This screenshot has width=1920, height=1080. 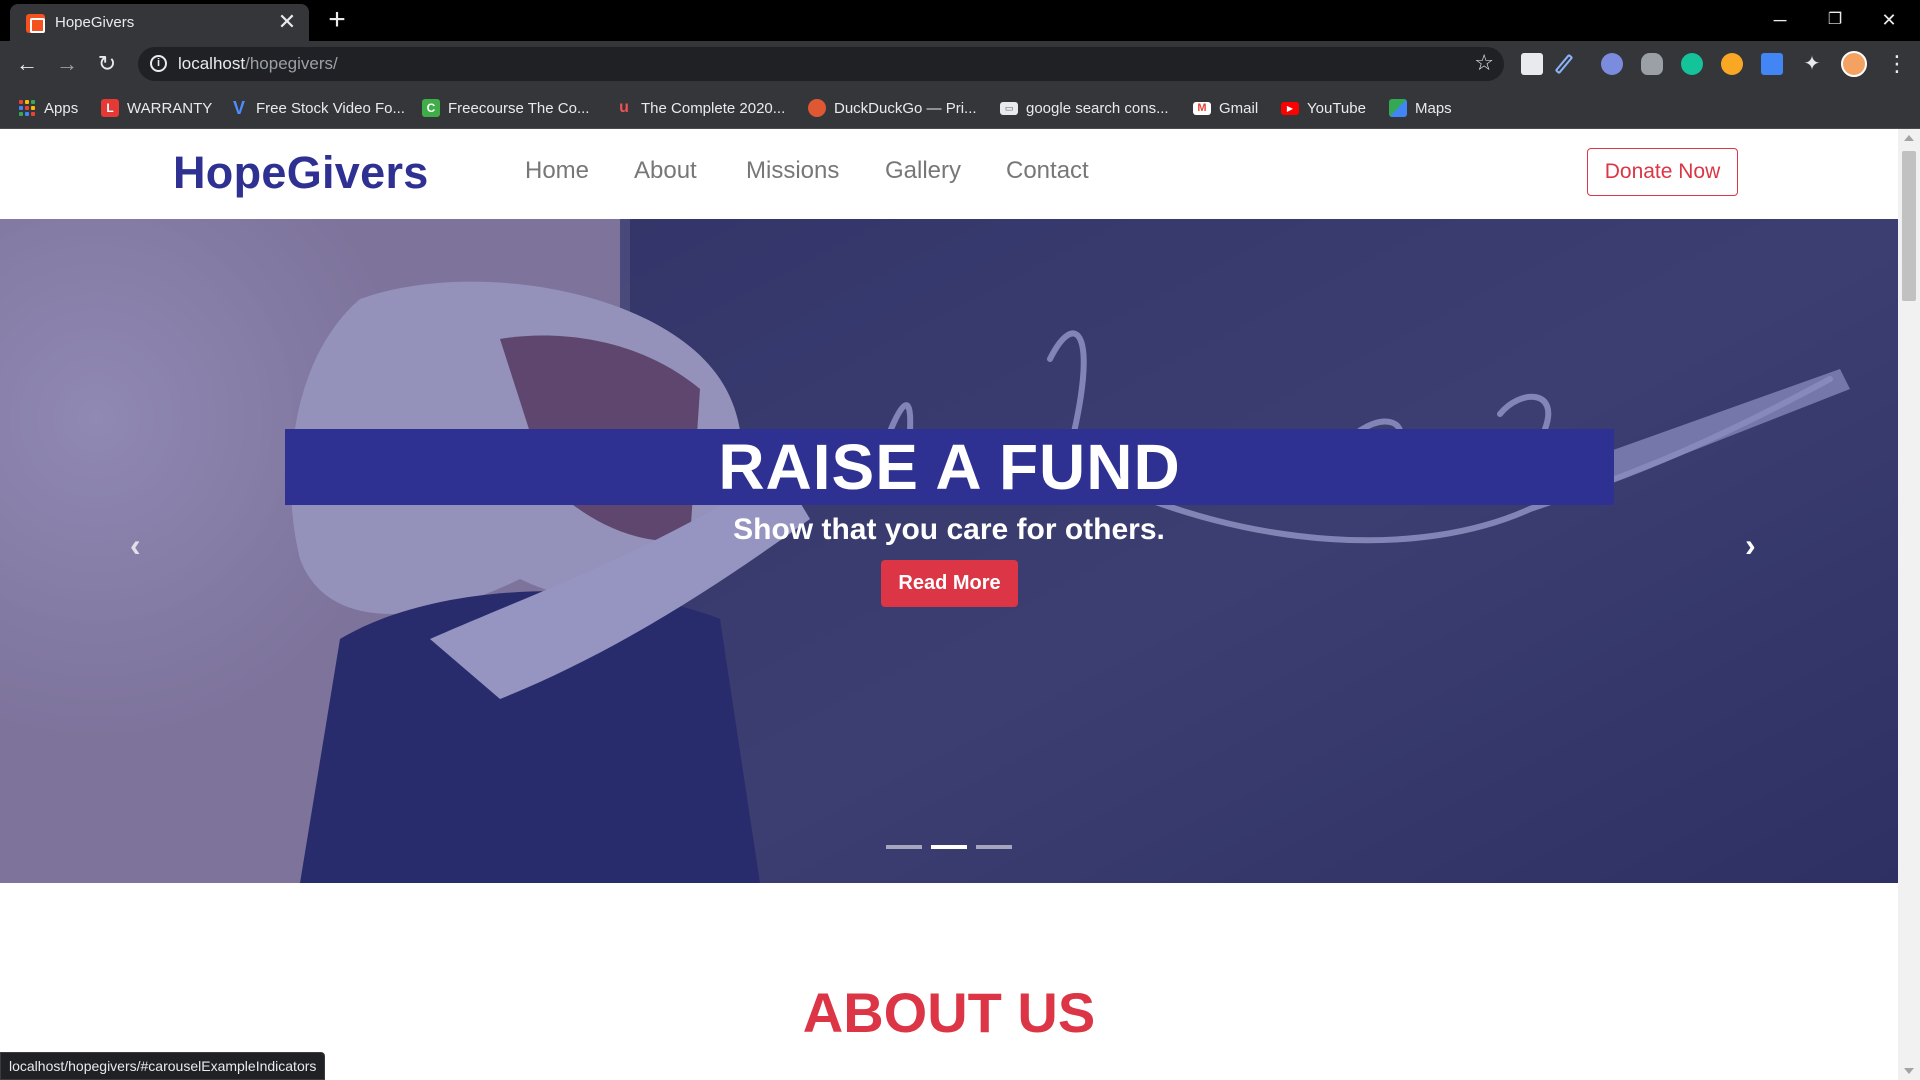 What do you see at coordinates (431, 108) in the screenshot?
I see `freecourse-icon: C` at bounding box center [431, 108].